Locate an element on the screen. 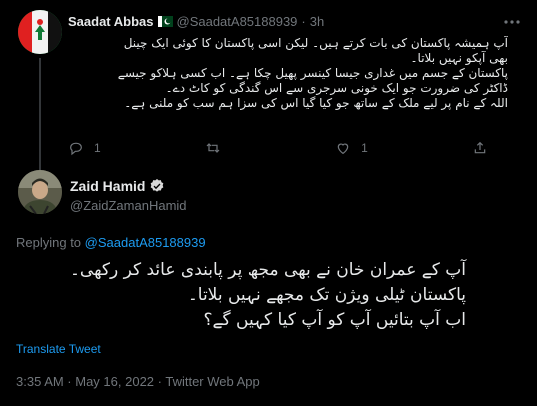  pakistan-flag-icon is located at coordinates (165, 21).